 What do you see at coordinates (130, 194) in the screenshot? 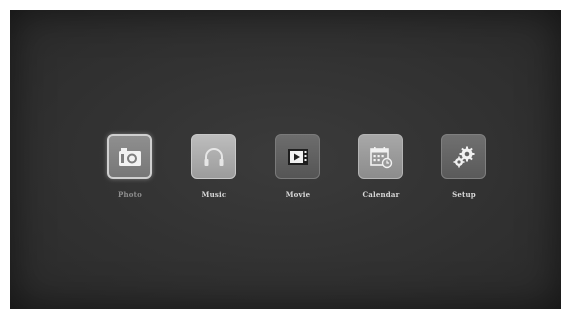
I see `photo-label: Photo` at bounding box center [130, 194].